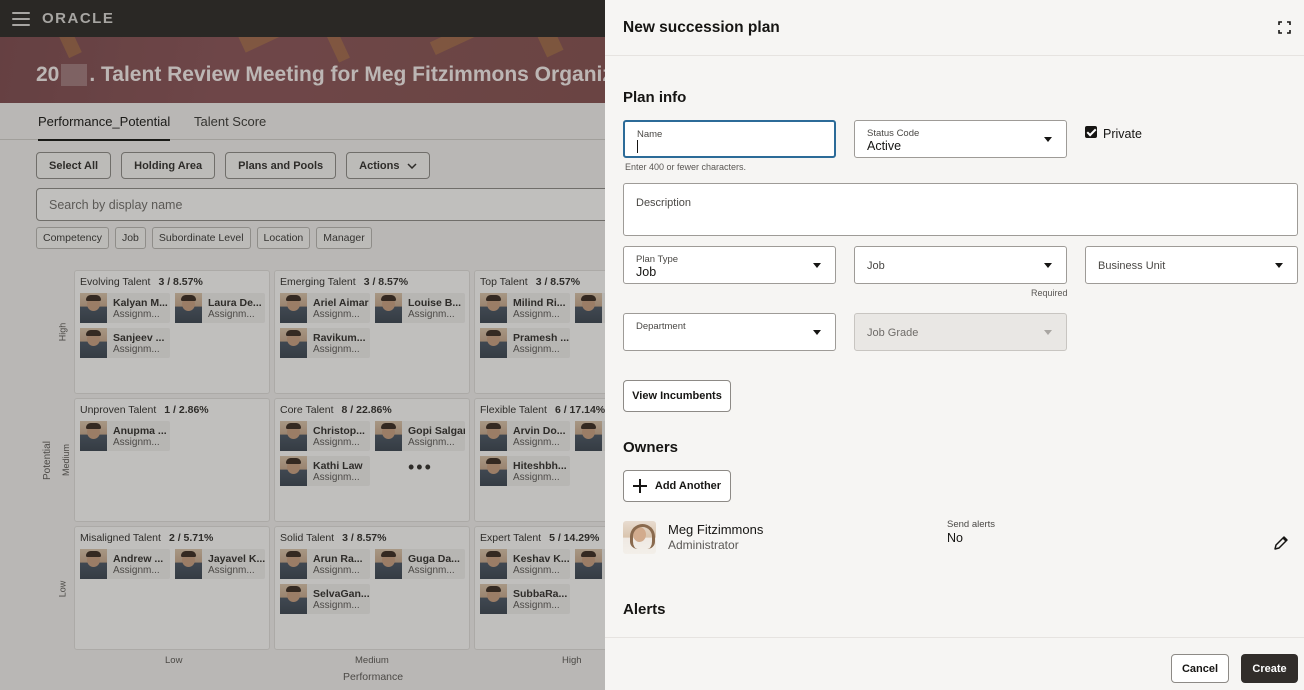  I want to click on drawer-footer: Cancel Create, so click(954, 663).